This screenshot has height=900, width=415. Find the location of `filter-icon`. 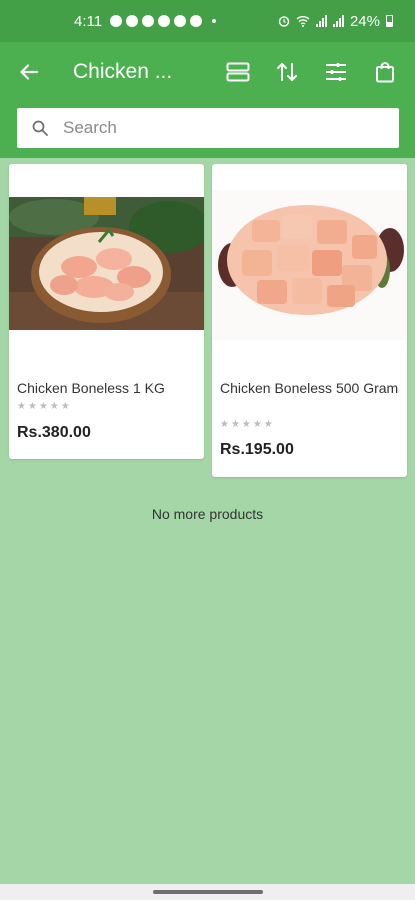

filter-icon is located at coordinates (335, 72).